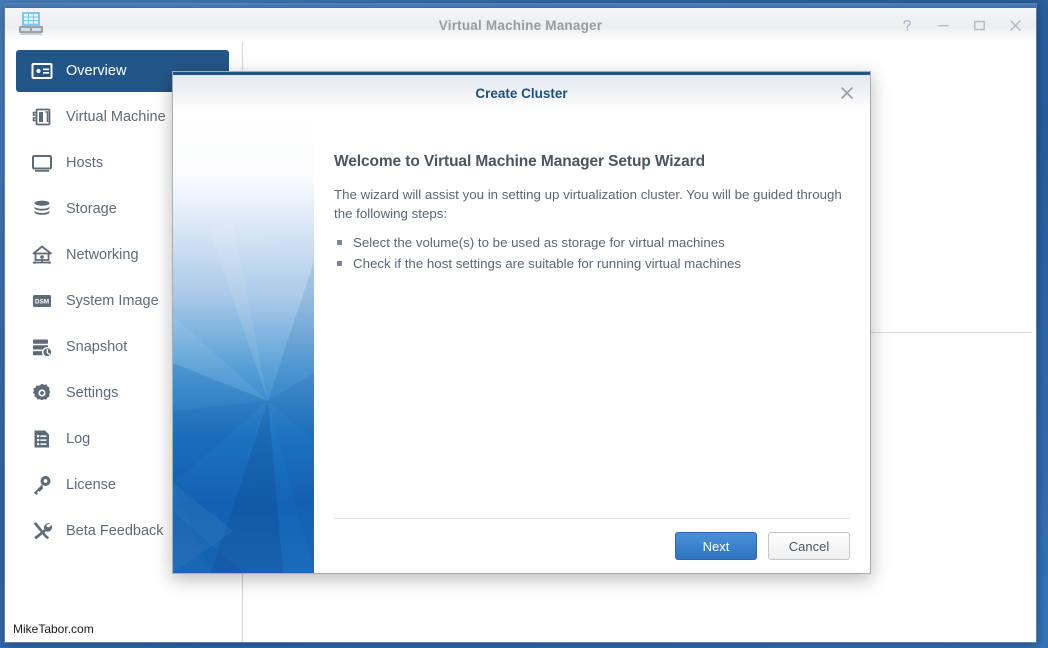 The width and height of the screenshot is (1048, 648). Describe the element at coordinates (115, 531) in the screenshot. I see `sidebar-item-label: Beta Feedback` at that location.